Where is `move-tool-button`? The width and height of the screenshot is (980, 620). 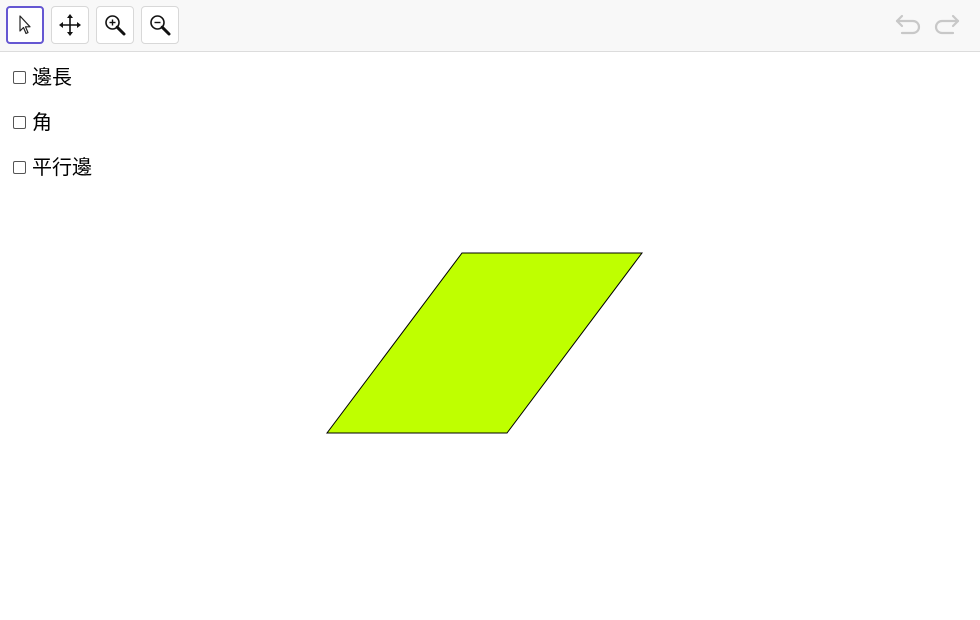 move-tool-button is located at coordinates (25, 25).